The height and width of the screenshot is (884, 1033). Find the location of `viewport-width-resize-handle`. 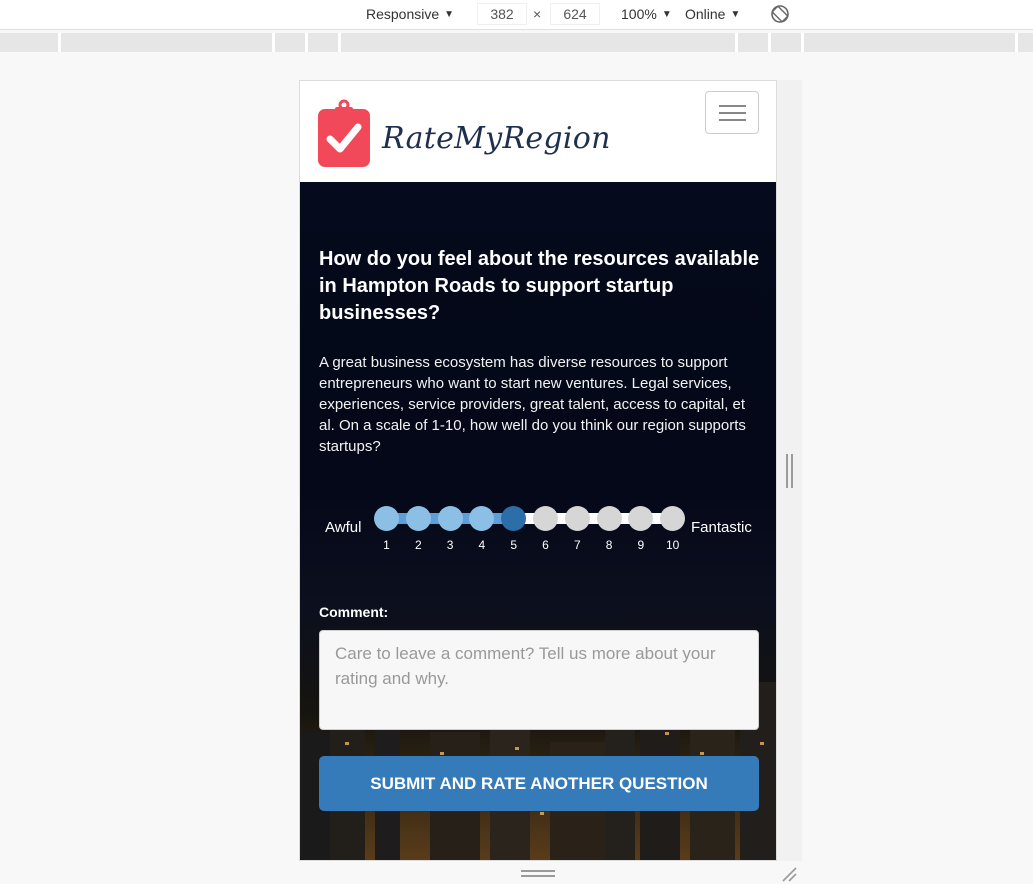

viewport-width-resize-handle is located at coordinates (789, 471).